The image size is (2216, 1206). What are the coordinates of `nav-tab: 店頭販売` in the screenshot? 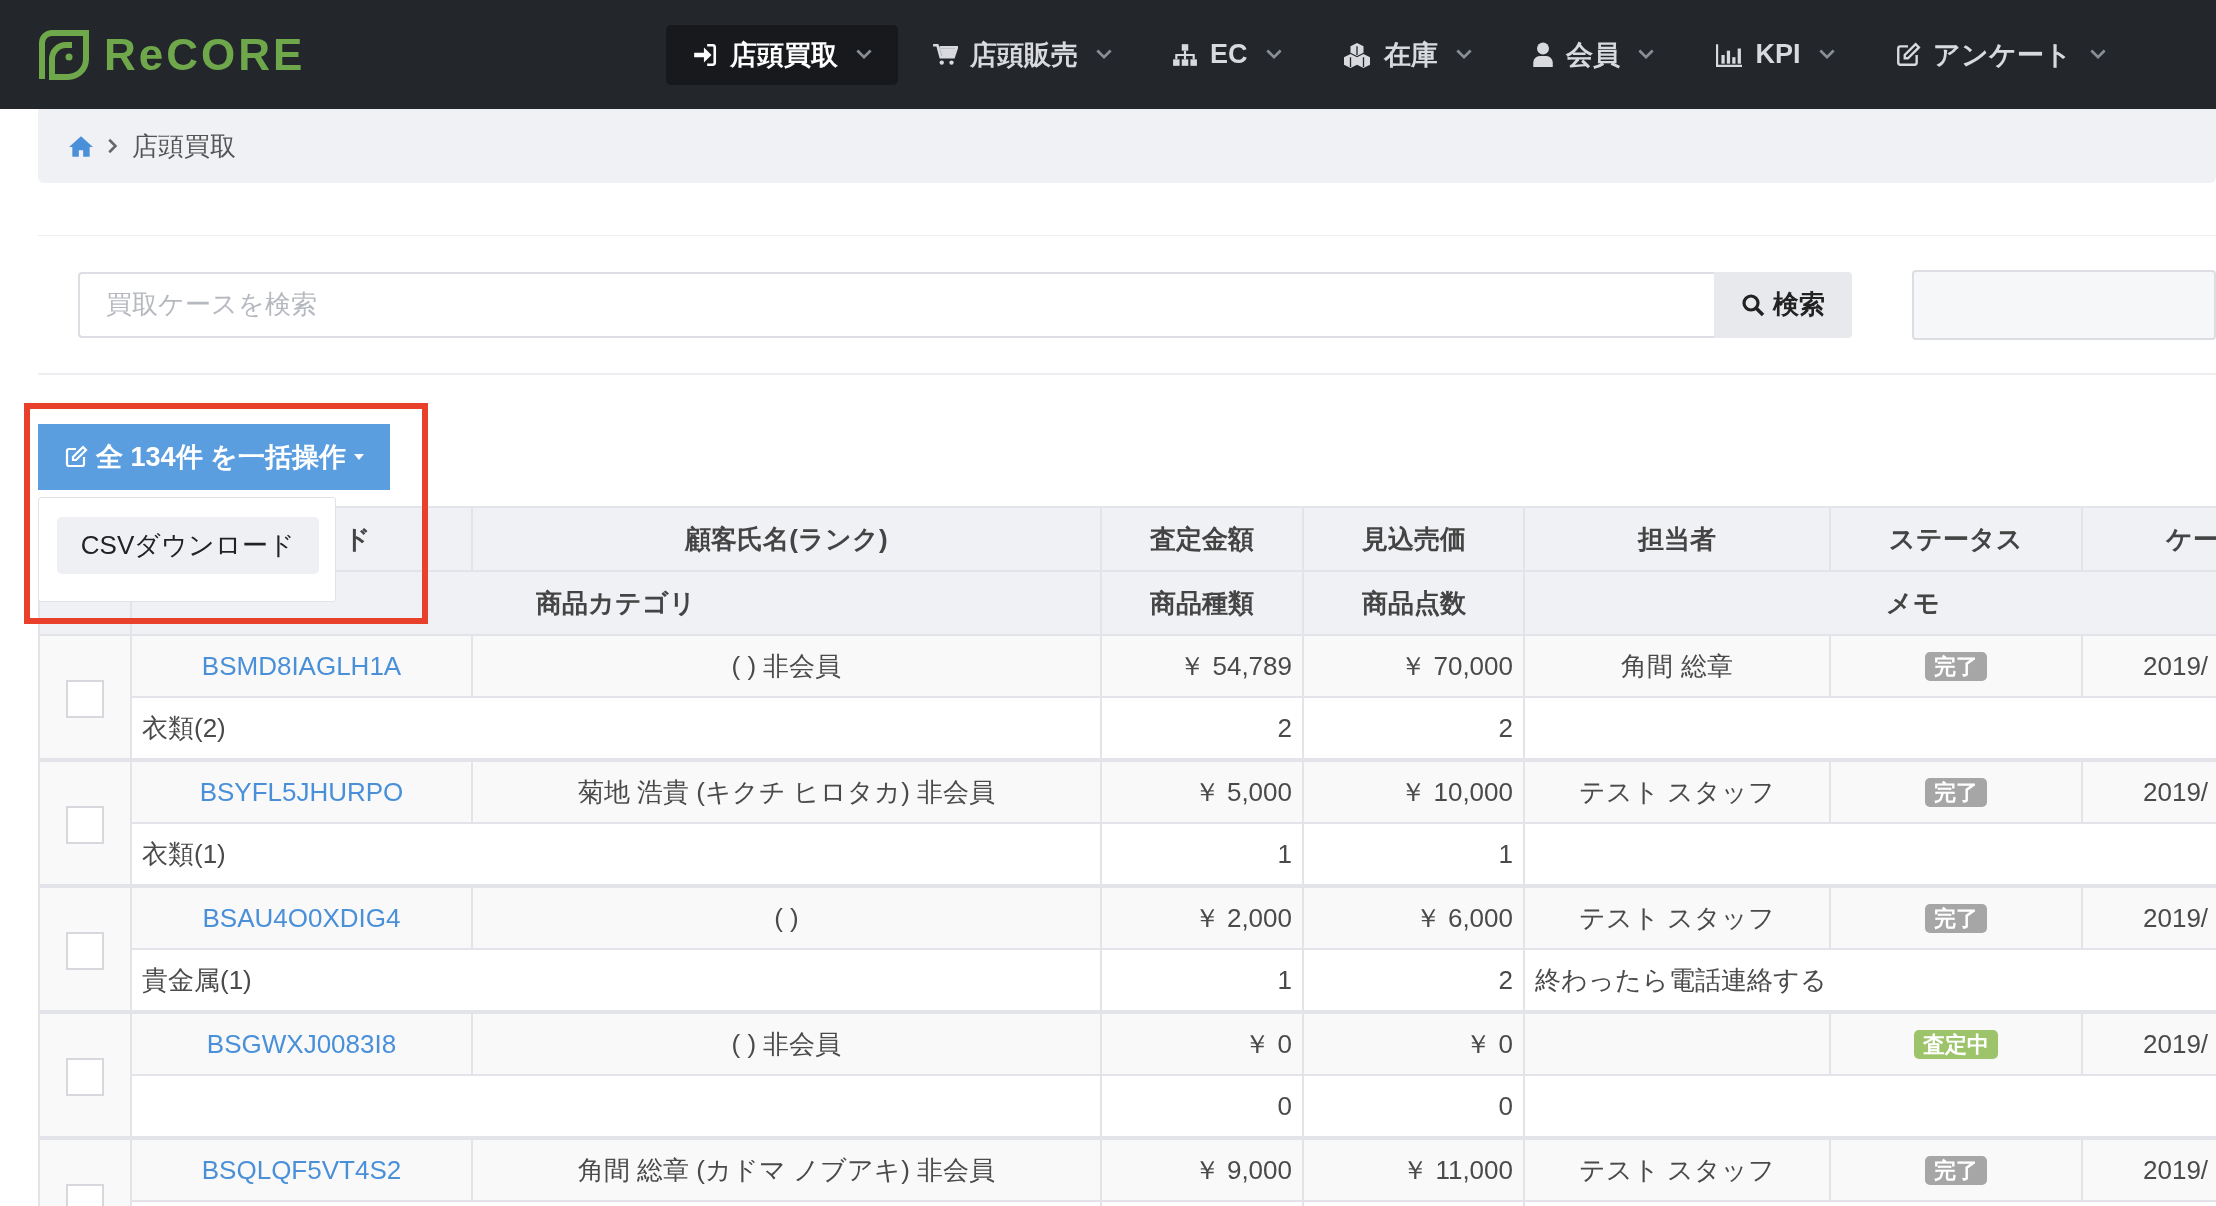 It's located at (1022, 54).